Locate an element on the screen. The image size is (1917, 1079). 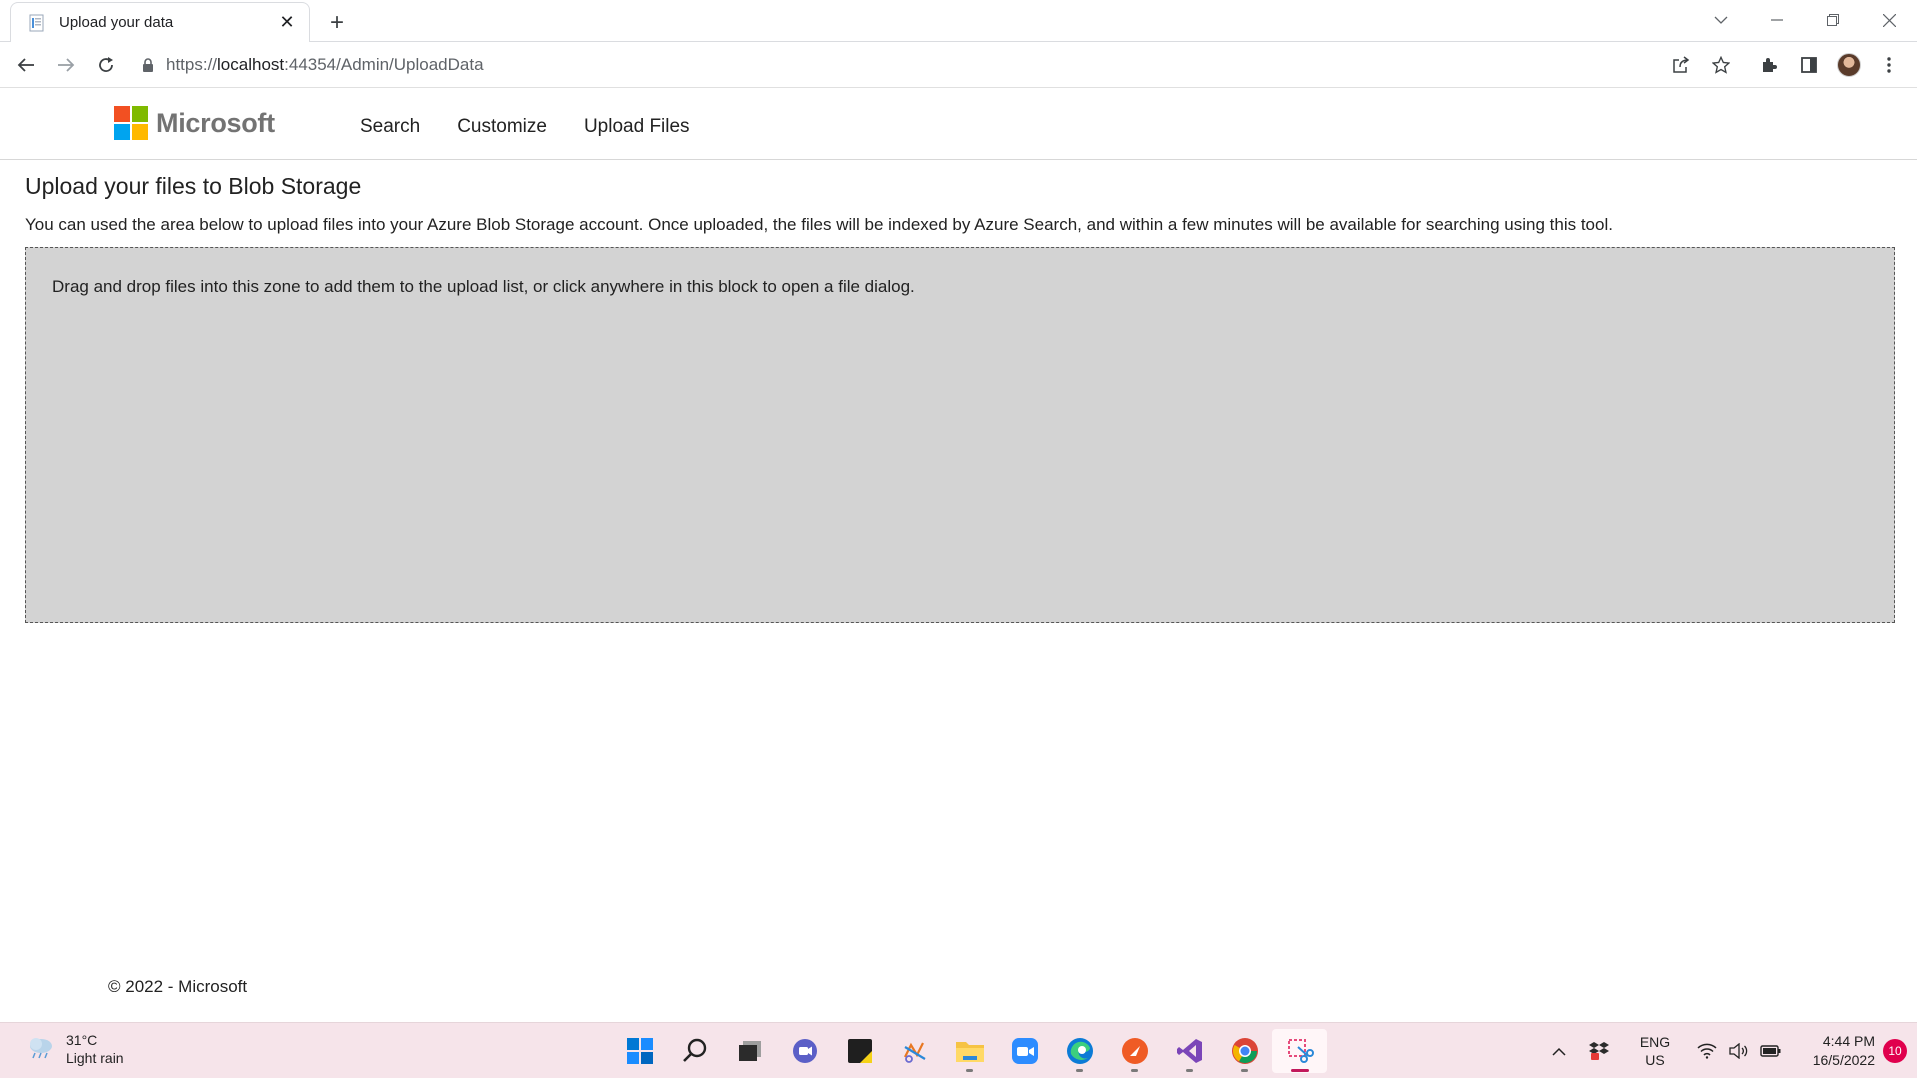
window-controls is located at coordinates (1805, 20).